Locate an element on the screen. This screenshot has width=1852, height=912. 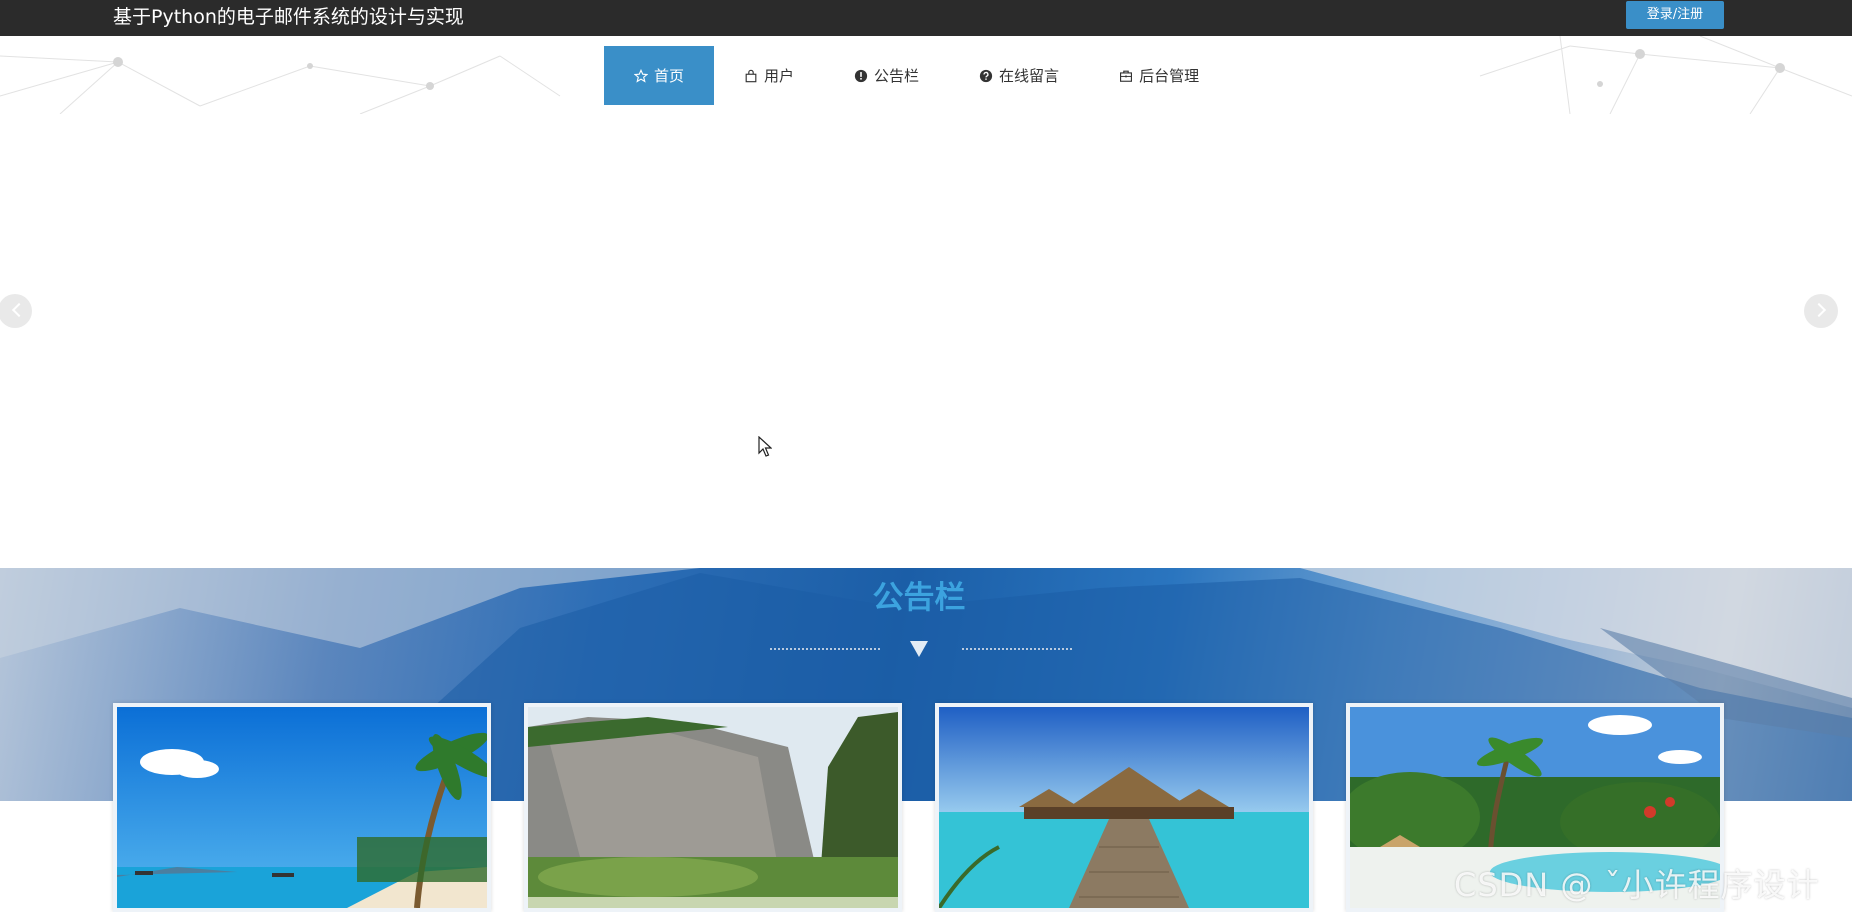
nav-item-admin: 后台管理 is located at coordinates (1159, 75).